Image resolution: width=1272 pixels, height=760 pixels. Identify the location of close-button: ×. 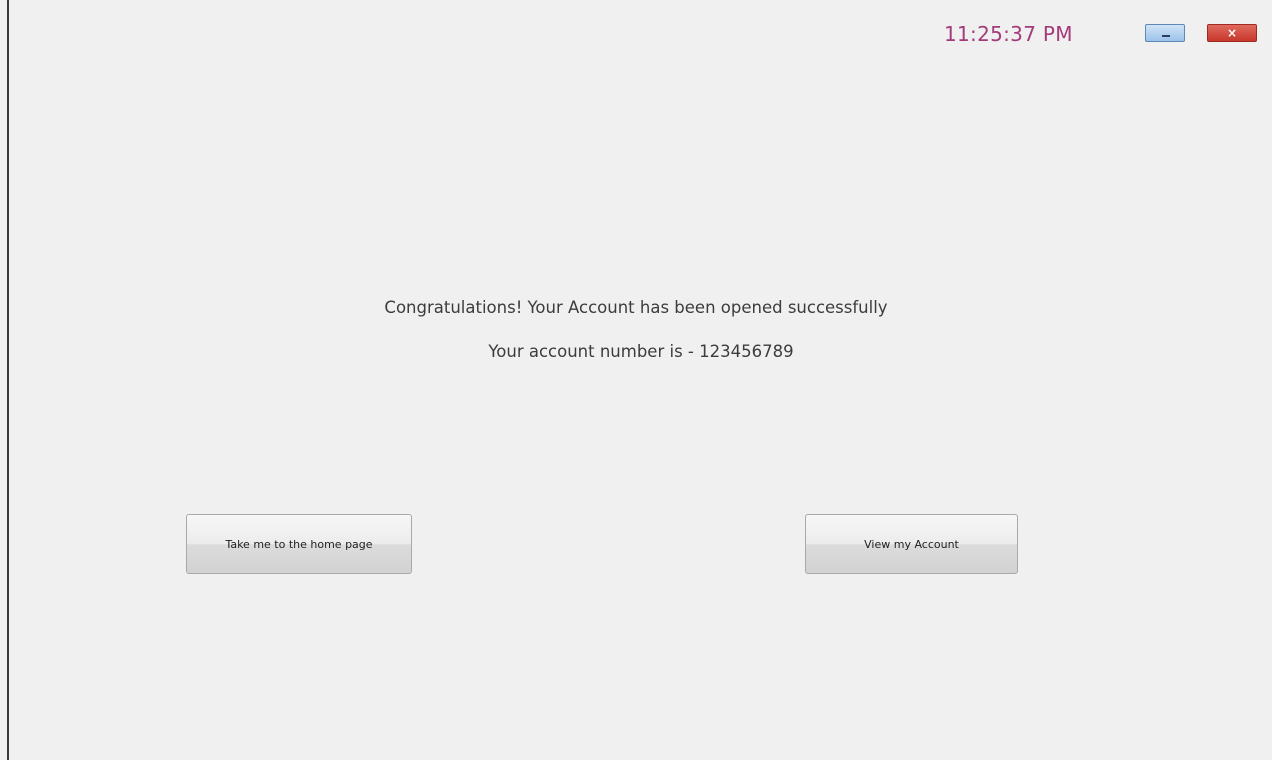
(1232, 33).